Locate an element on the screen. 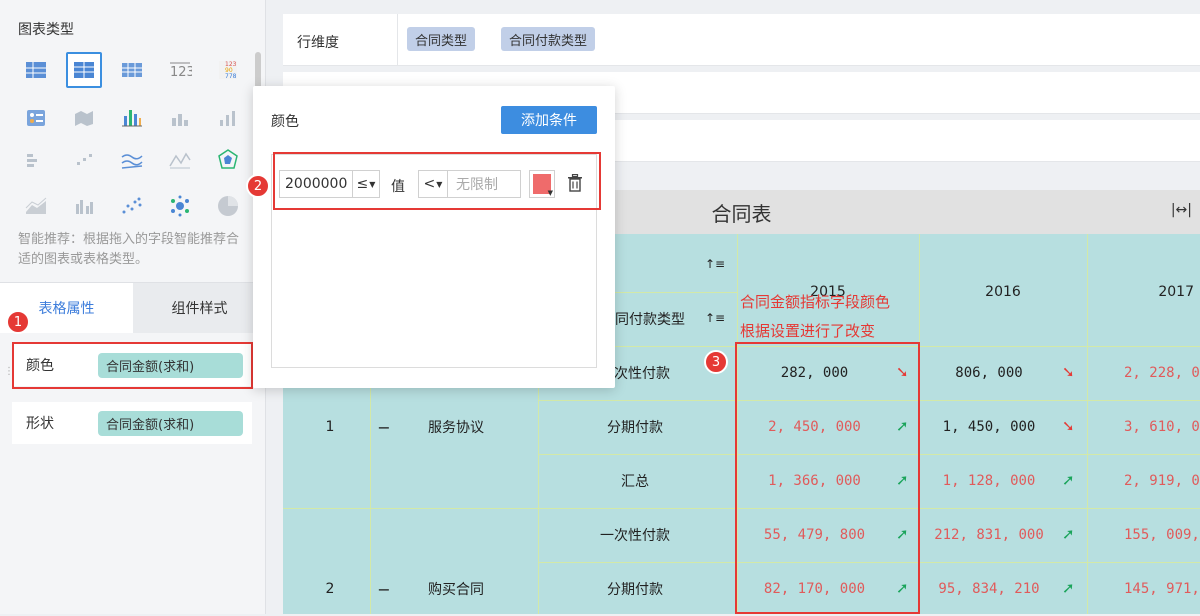 The width and height of the screenshot is (1200, 616). scatter-icon is located at coordinates (132, 206).